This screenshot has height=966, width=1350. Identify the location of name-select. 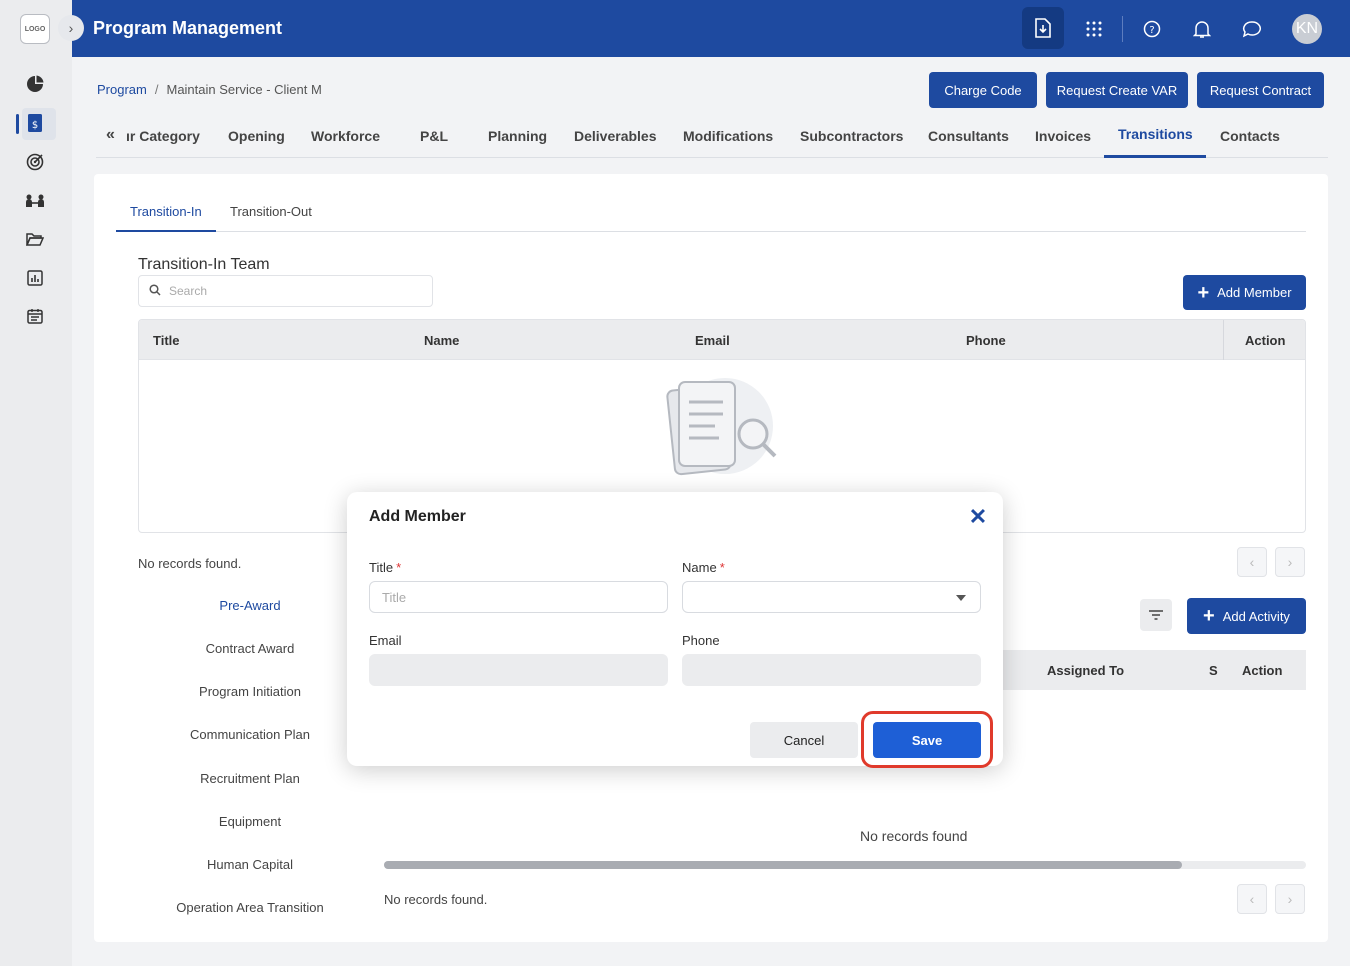
(831, 597).